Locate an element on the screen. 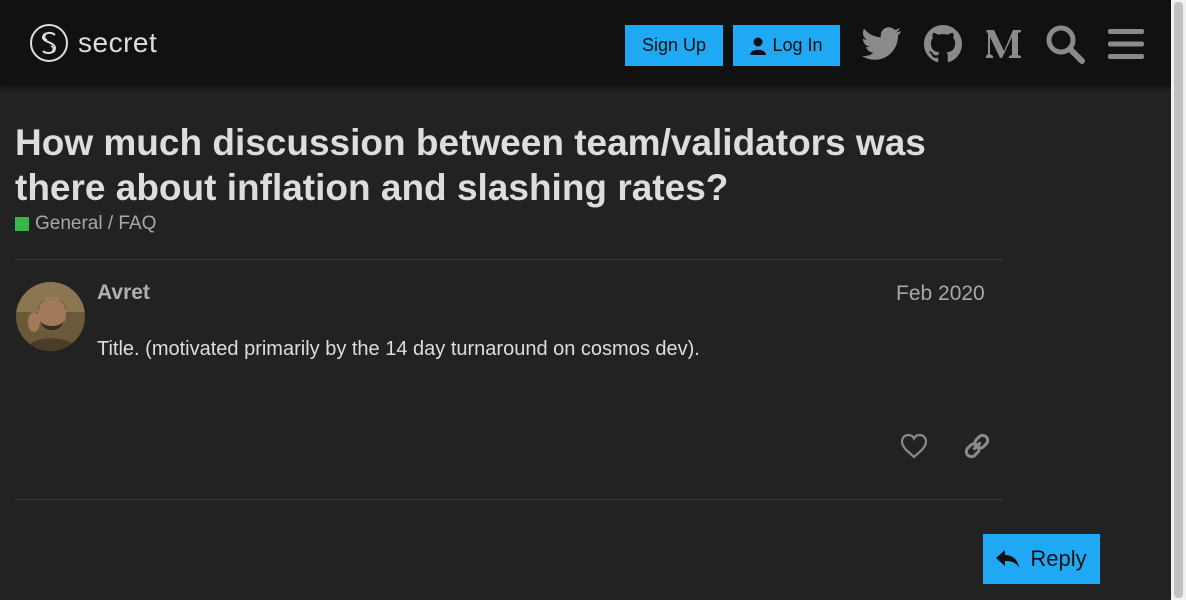  search-icon is located at coordinates (1065, 44).